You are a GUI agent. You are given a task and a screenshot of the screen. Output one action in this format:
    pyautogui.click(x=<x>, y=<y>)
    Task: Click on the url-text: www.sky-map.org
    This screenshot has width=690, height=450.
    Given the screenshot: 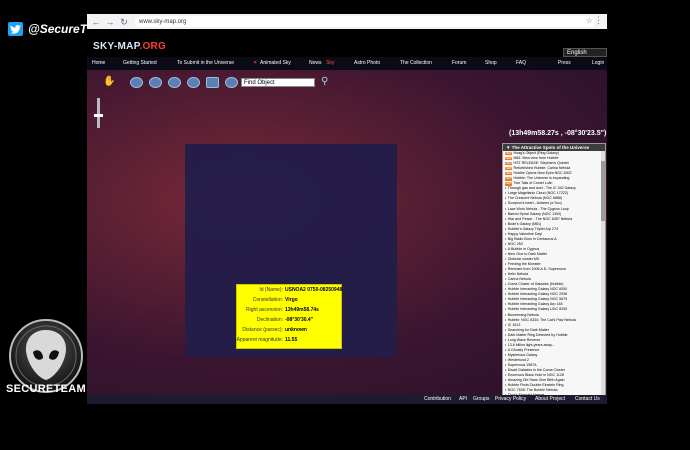 What is the action you would take?
    pyautogui.click(x=163, y=21)
    